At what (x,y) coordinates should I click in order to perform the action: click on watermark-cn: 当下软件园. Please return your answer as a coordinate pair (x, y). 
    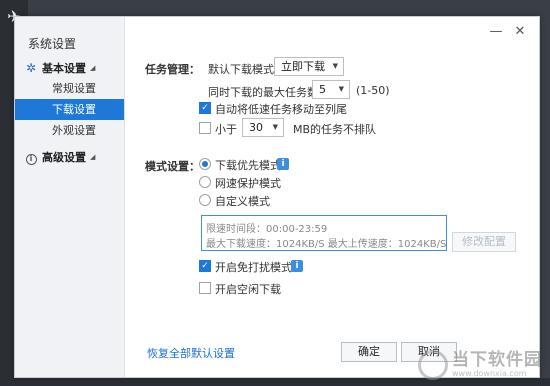
    Looking at the image, I should click on (497, 360).